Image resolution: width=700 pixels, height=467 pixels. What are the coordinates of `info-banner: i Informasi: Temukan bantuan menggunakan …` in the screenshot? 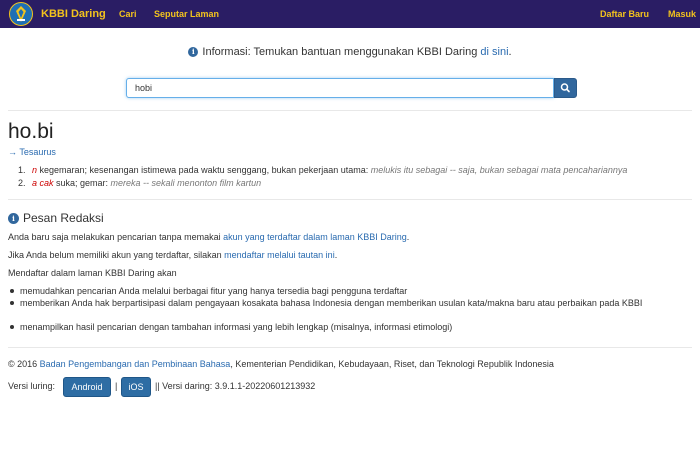 It's located at (350, 52).